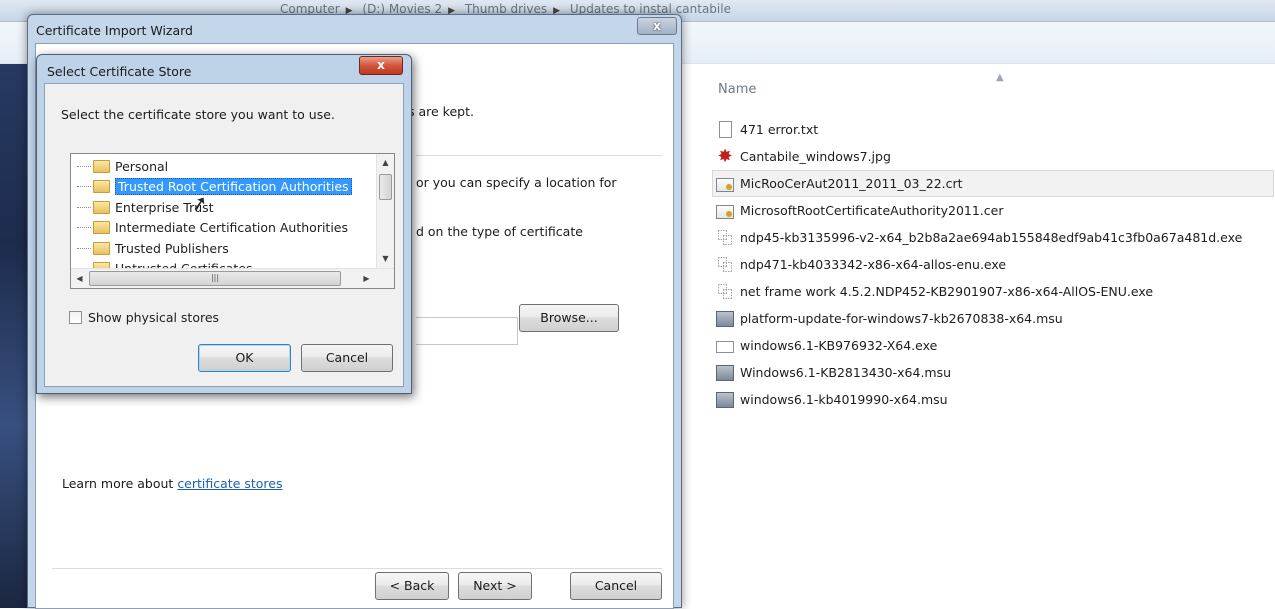 The width and height of the screenshot is (1275, 609). What do you see at coordinates (441, 111) in the screenshot?
I see `wizard-text-kept: s are kept.` at bounding box center [441, 111].